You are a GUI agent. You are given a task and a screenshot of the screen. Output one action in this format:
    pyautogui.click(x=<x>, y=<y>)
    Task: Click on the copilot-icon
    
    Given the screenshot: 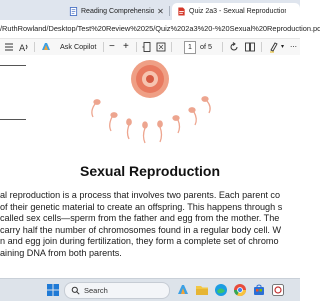 What is the action you would take?
    pyautogui.click(x=46, y=46)
    